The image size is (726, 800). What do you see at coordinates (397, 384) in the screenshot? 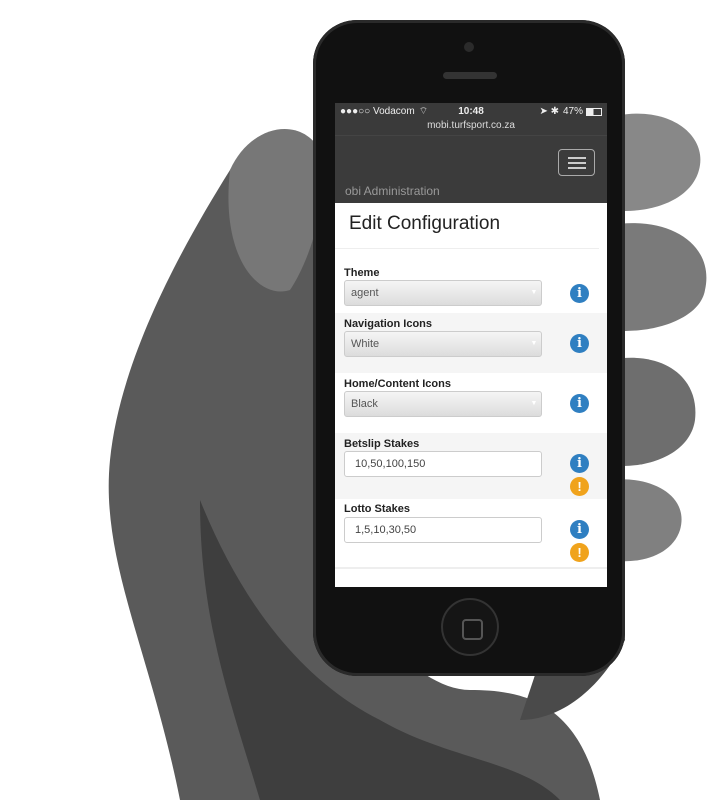
I see `field-label: Home/Content Icons` at bounding box center [397, 384].